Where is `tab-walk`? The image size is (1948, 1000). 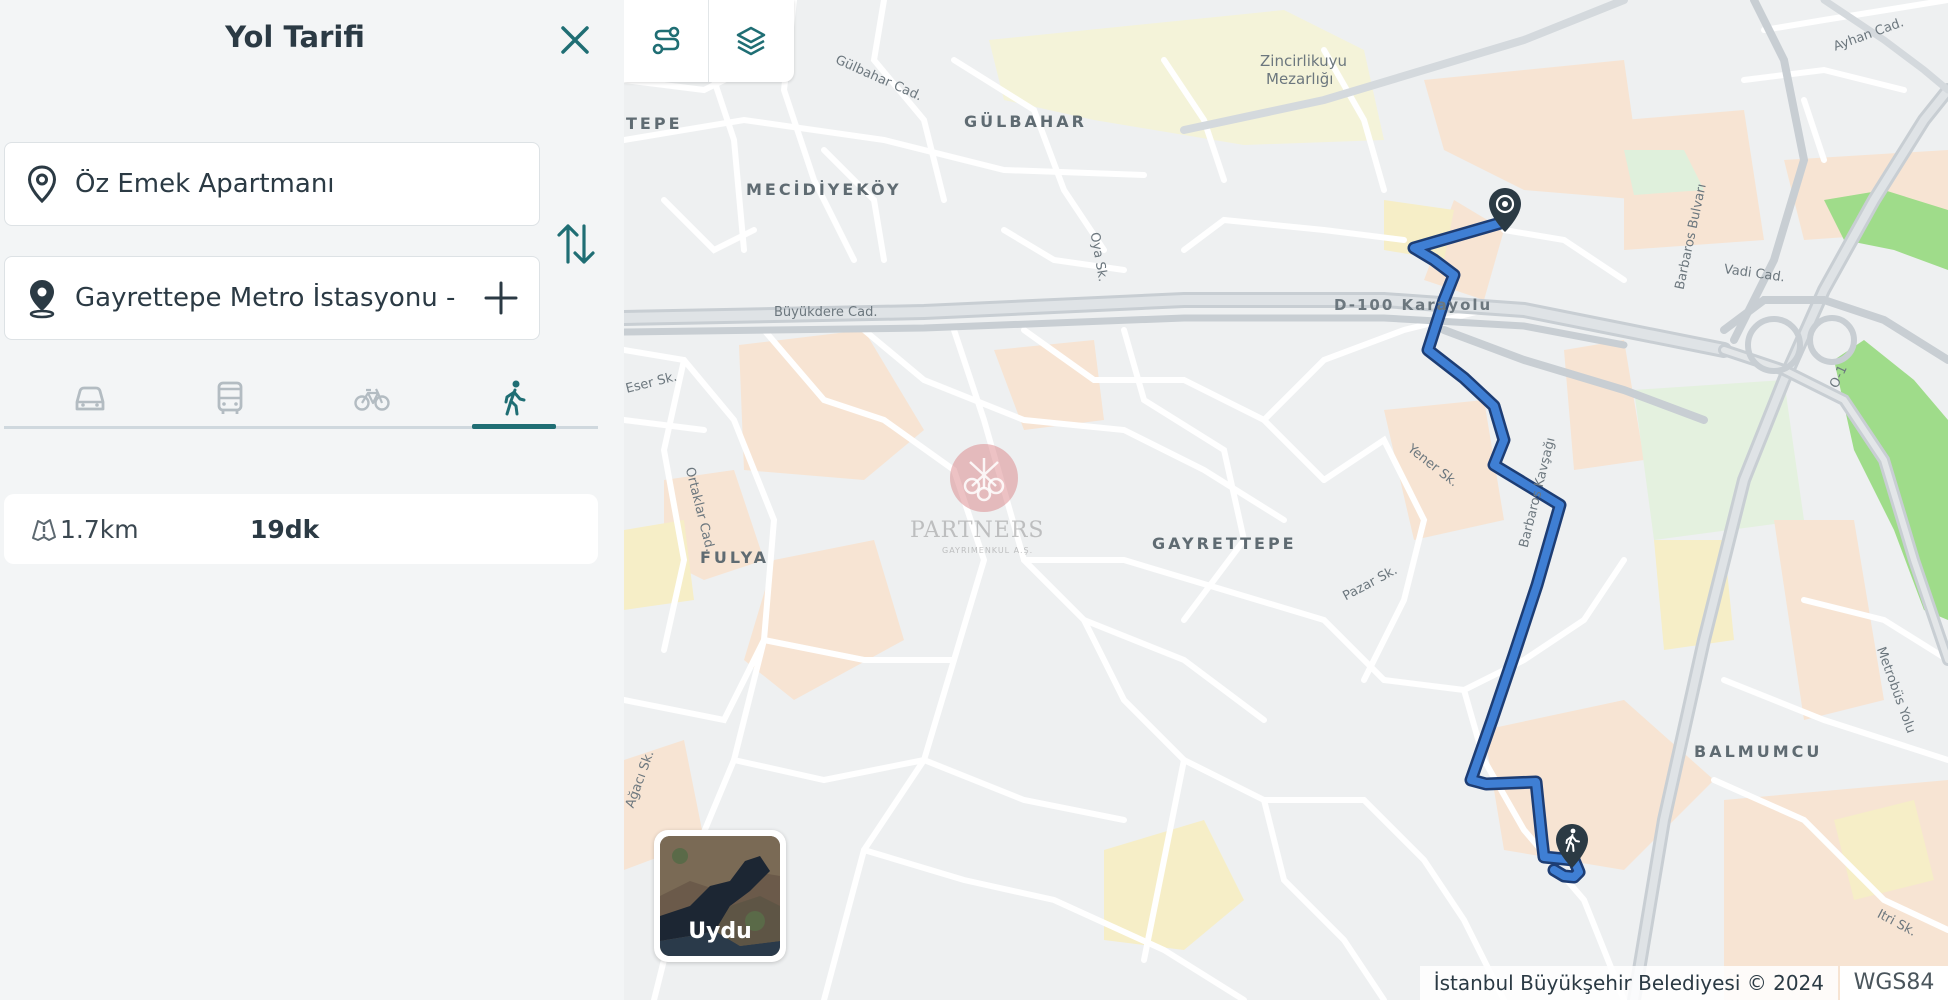 tab-walk is located at coordinates (514, 400).